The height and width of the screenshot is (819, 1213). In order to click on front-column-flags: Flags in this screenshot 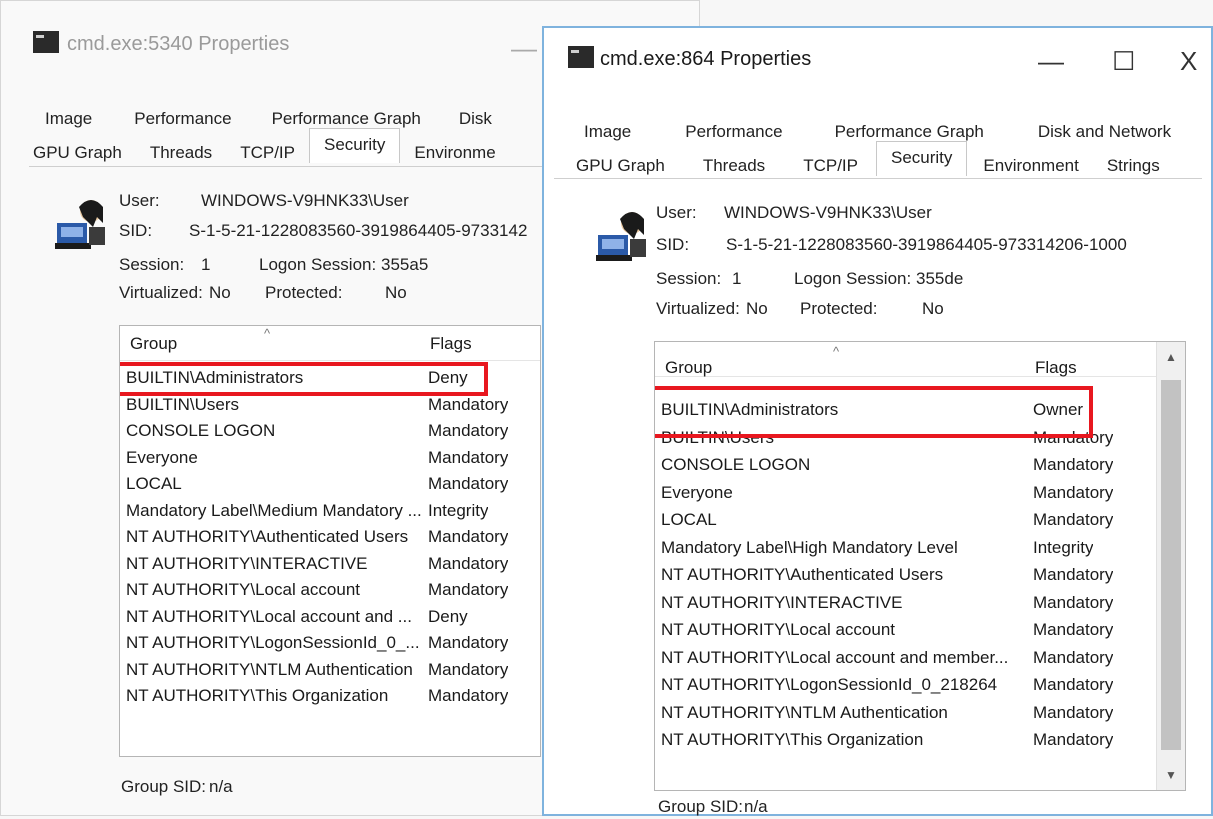, I will do `click(1056, 368)`.